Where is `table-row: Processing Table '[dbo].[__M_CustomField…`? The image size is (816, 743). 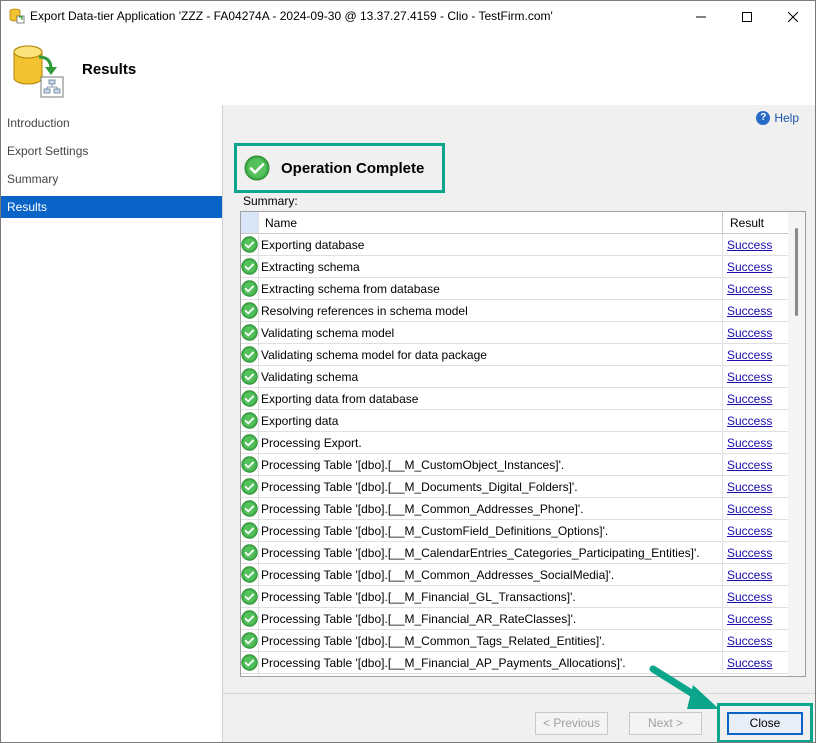 table-row: Processing Table '[dbo].[__M_CustomField… is located at coordinates (514, 531).